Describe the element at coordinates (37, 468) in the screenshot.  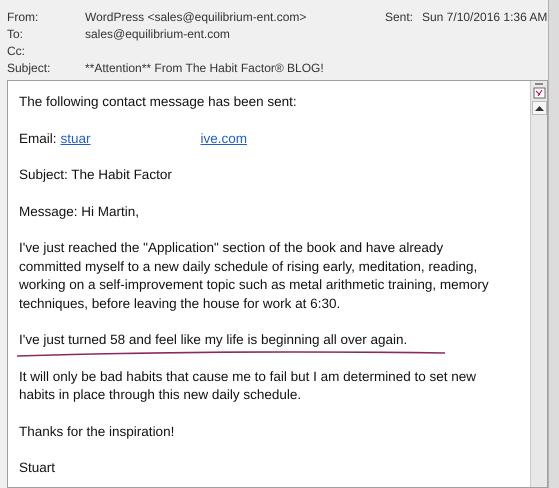
I see `message-paragraph: Stuart` at that location.